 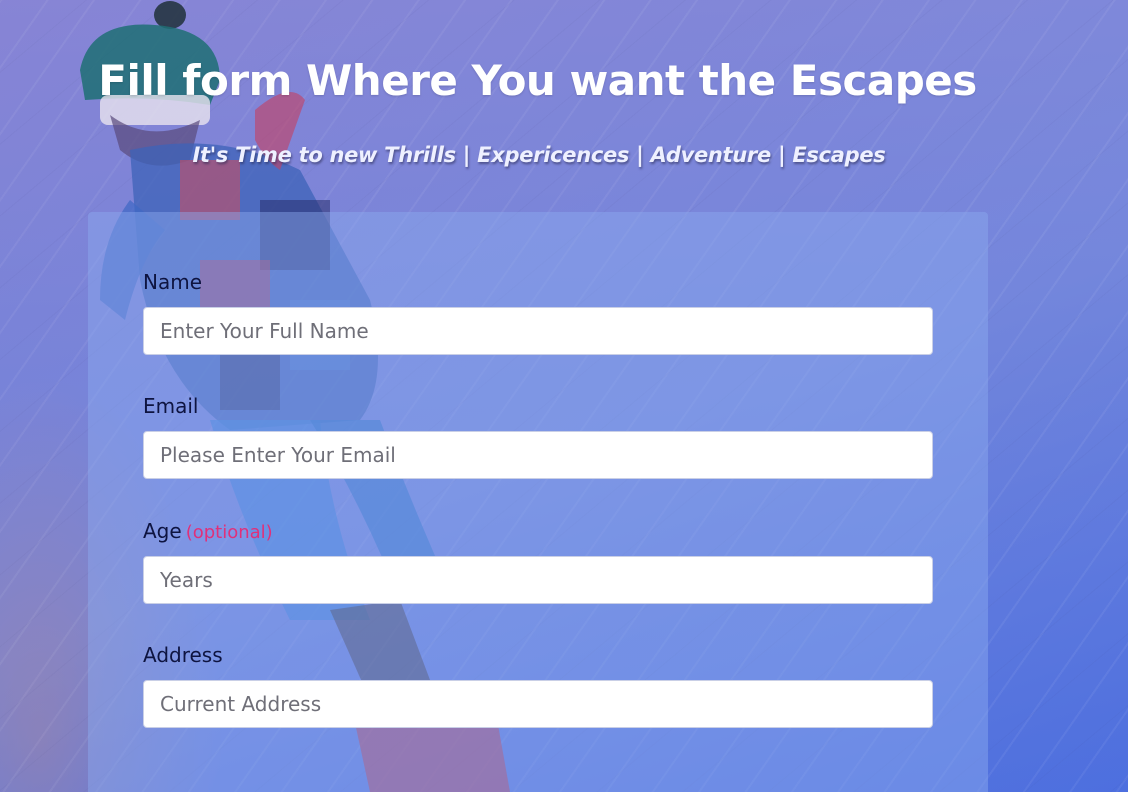 What do you see at coordinates (537, 80) in the screenshot?
I see `page-title: Fill form Where You want the Escapes` at bounding box center [537, 80].